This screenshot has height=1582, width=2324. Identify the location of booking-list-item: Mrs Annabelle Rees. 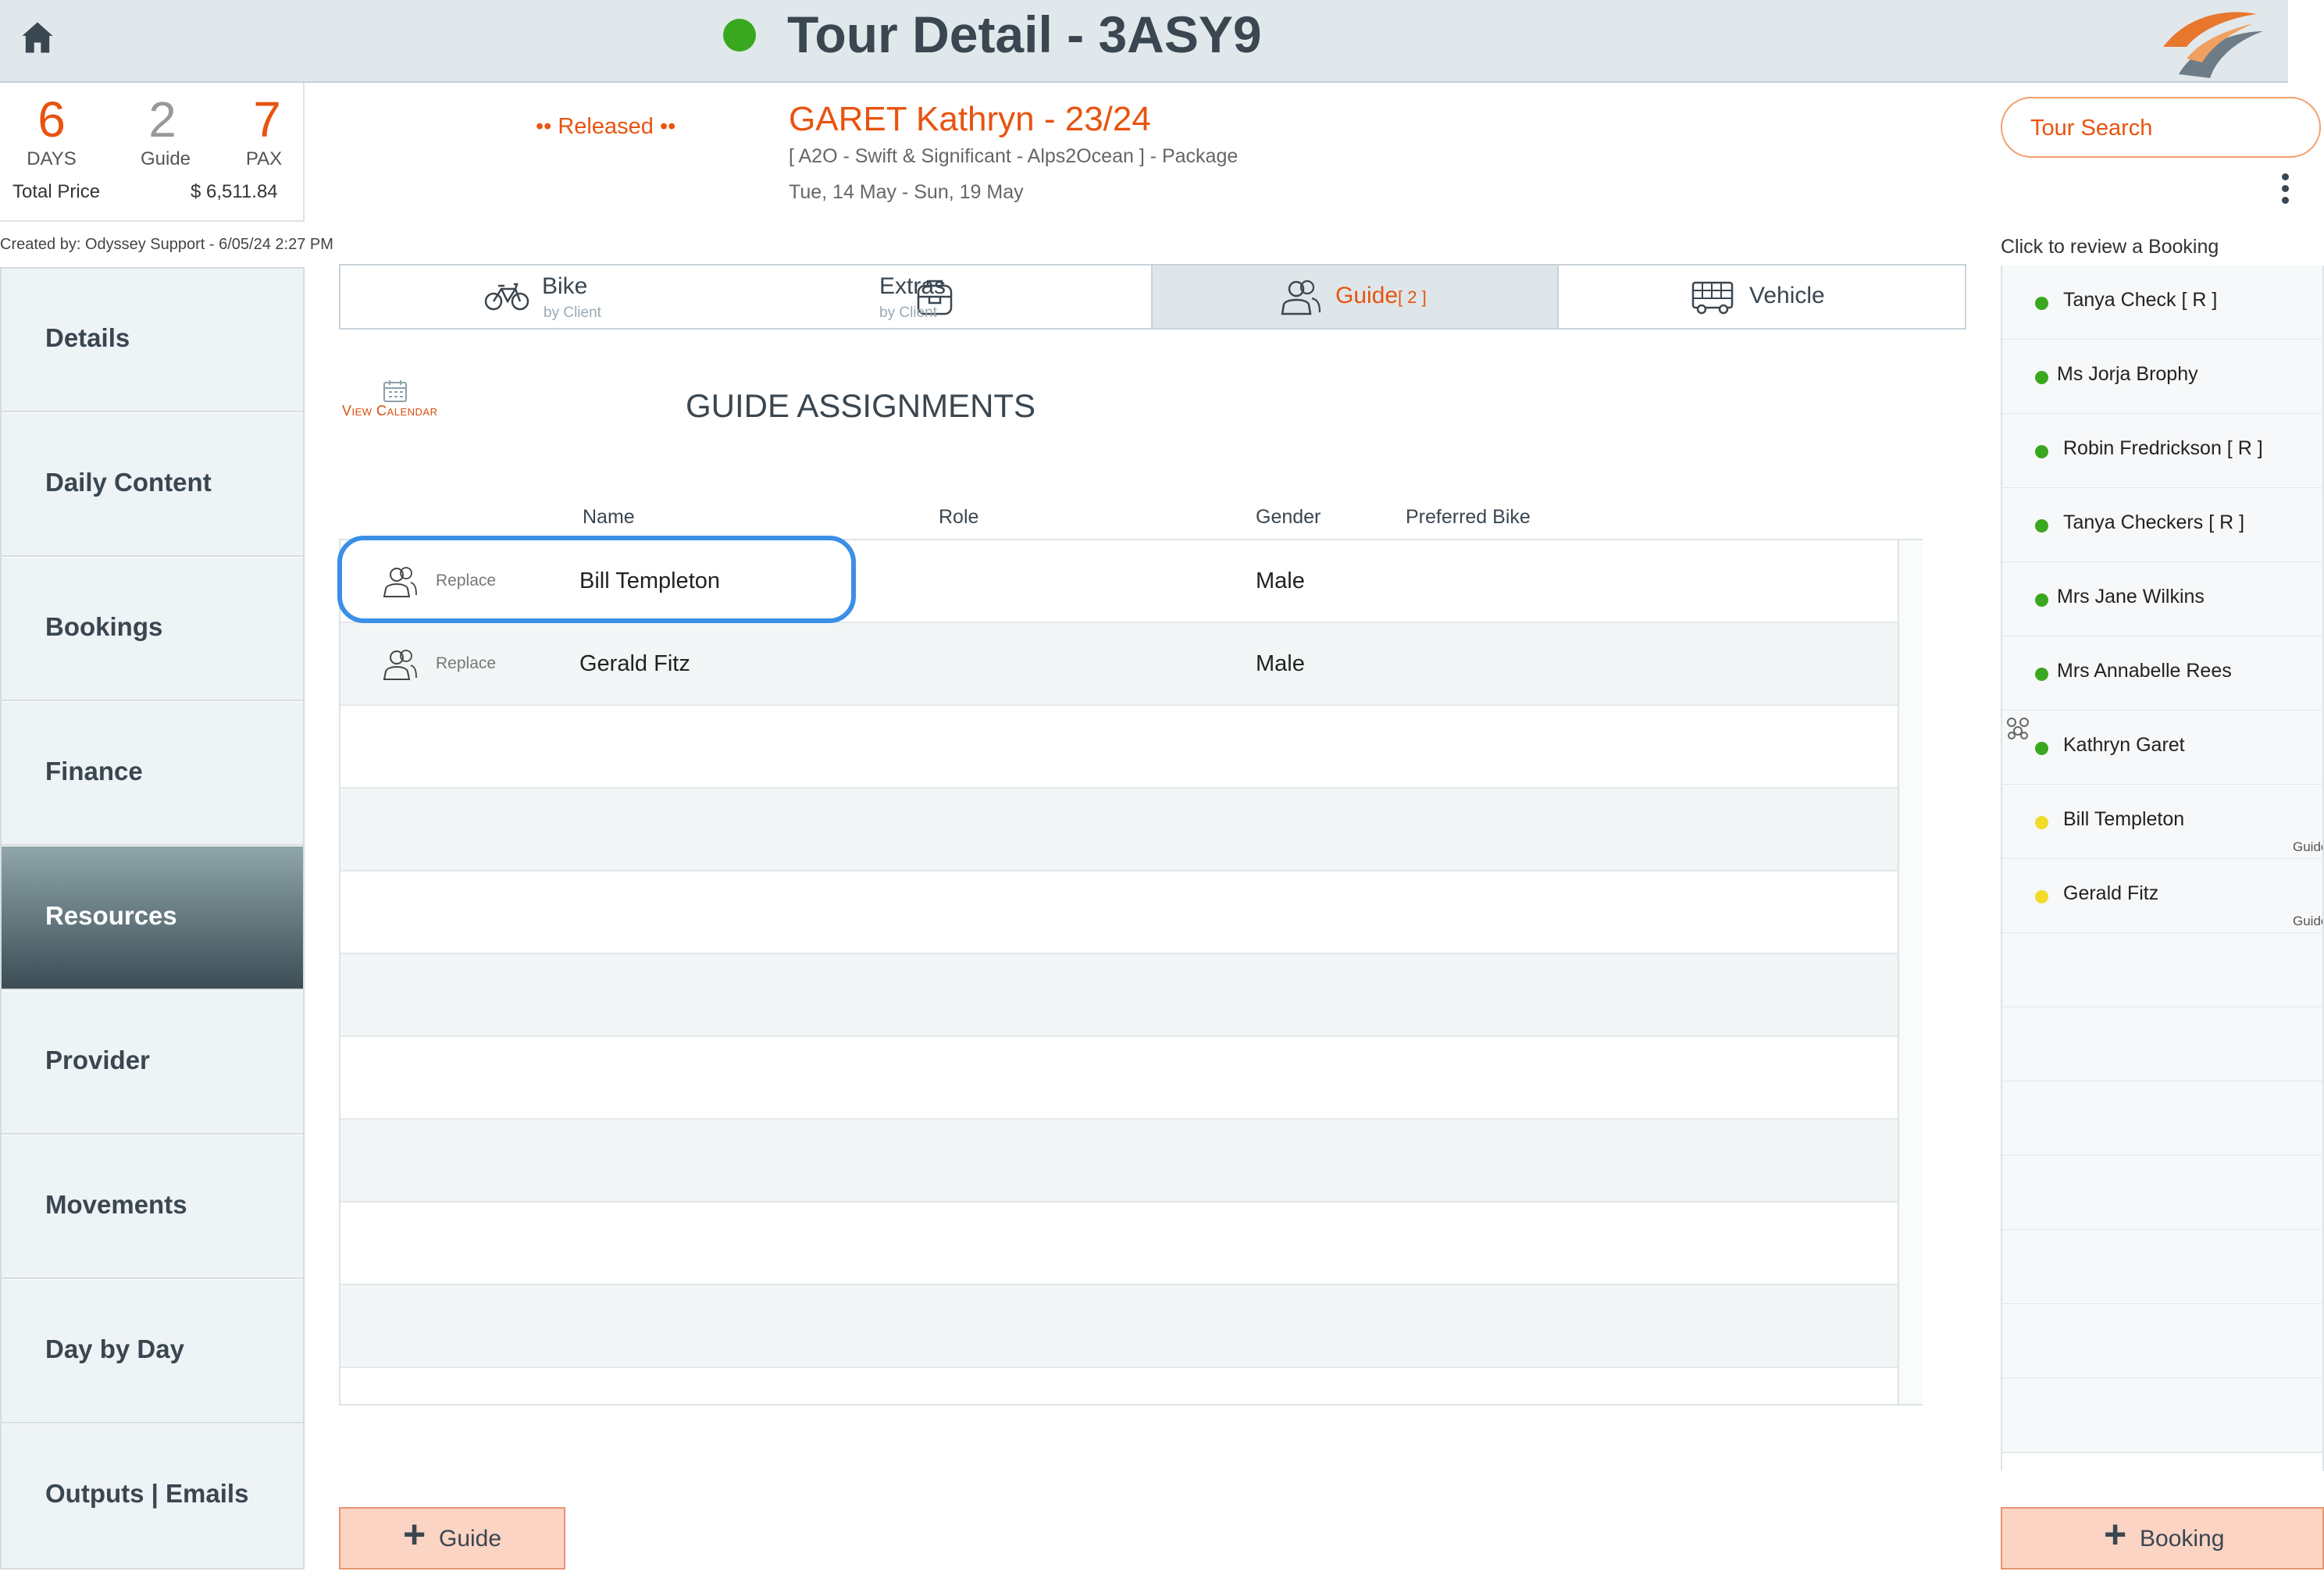
(2162, 673).